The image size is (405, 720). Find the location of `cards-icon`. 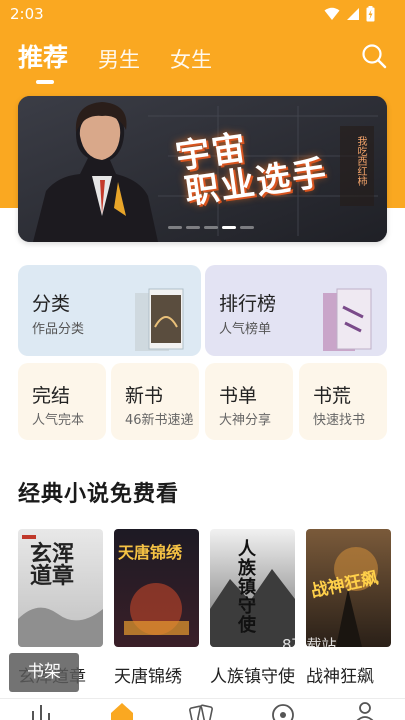

cards-icon is located at coordinates (201, 710).